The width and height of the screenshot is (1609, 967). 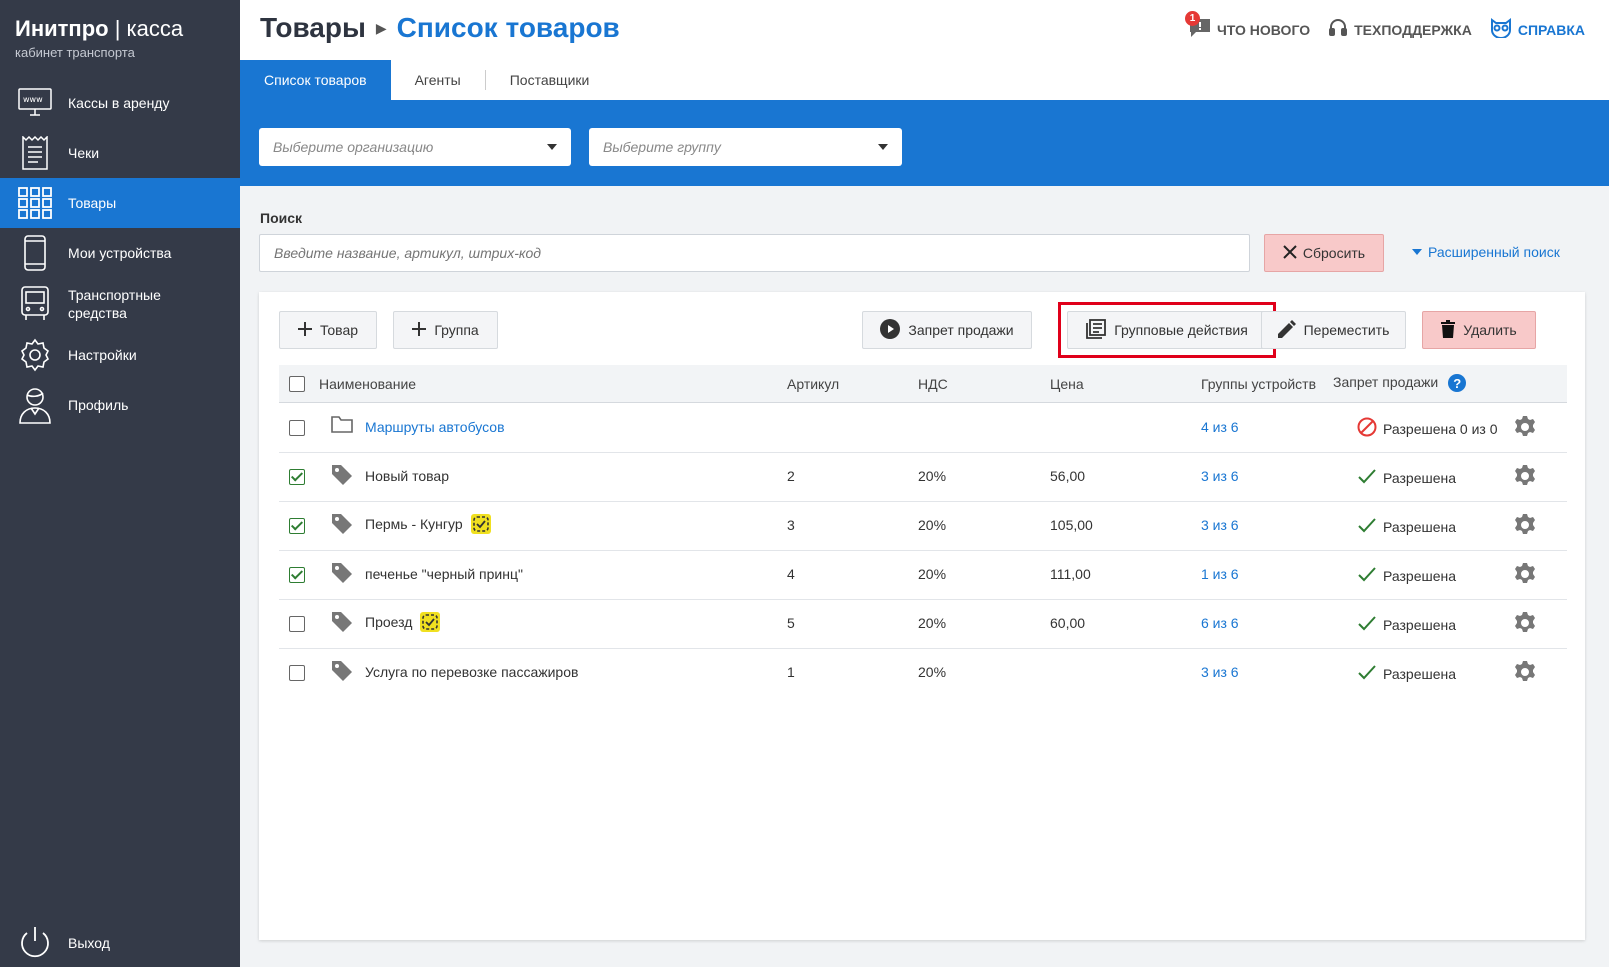 What do you see at coordinates (63, 943) in the screenshot?
I see `logout-button: Выход` at bounding box center [63, 943].